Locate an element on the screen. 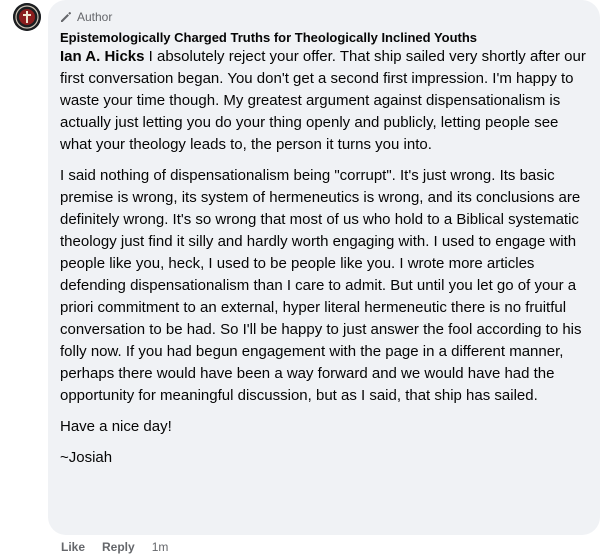 This screenshot has width=615, height=557. pen-icon is located at coordinates (66, 16).